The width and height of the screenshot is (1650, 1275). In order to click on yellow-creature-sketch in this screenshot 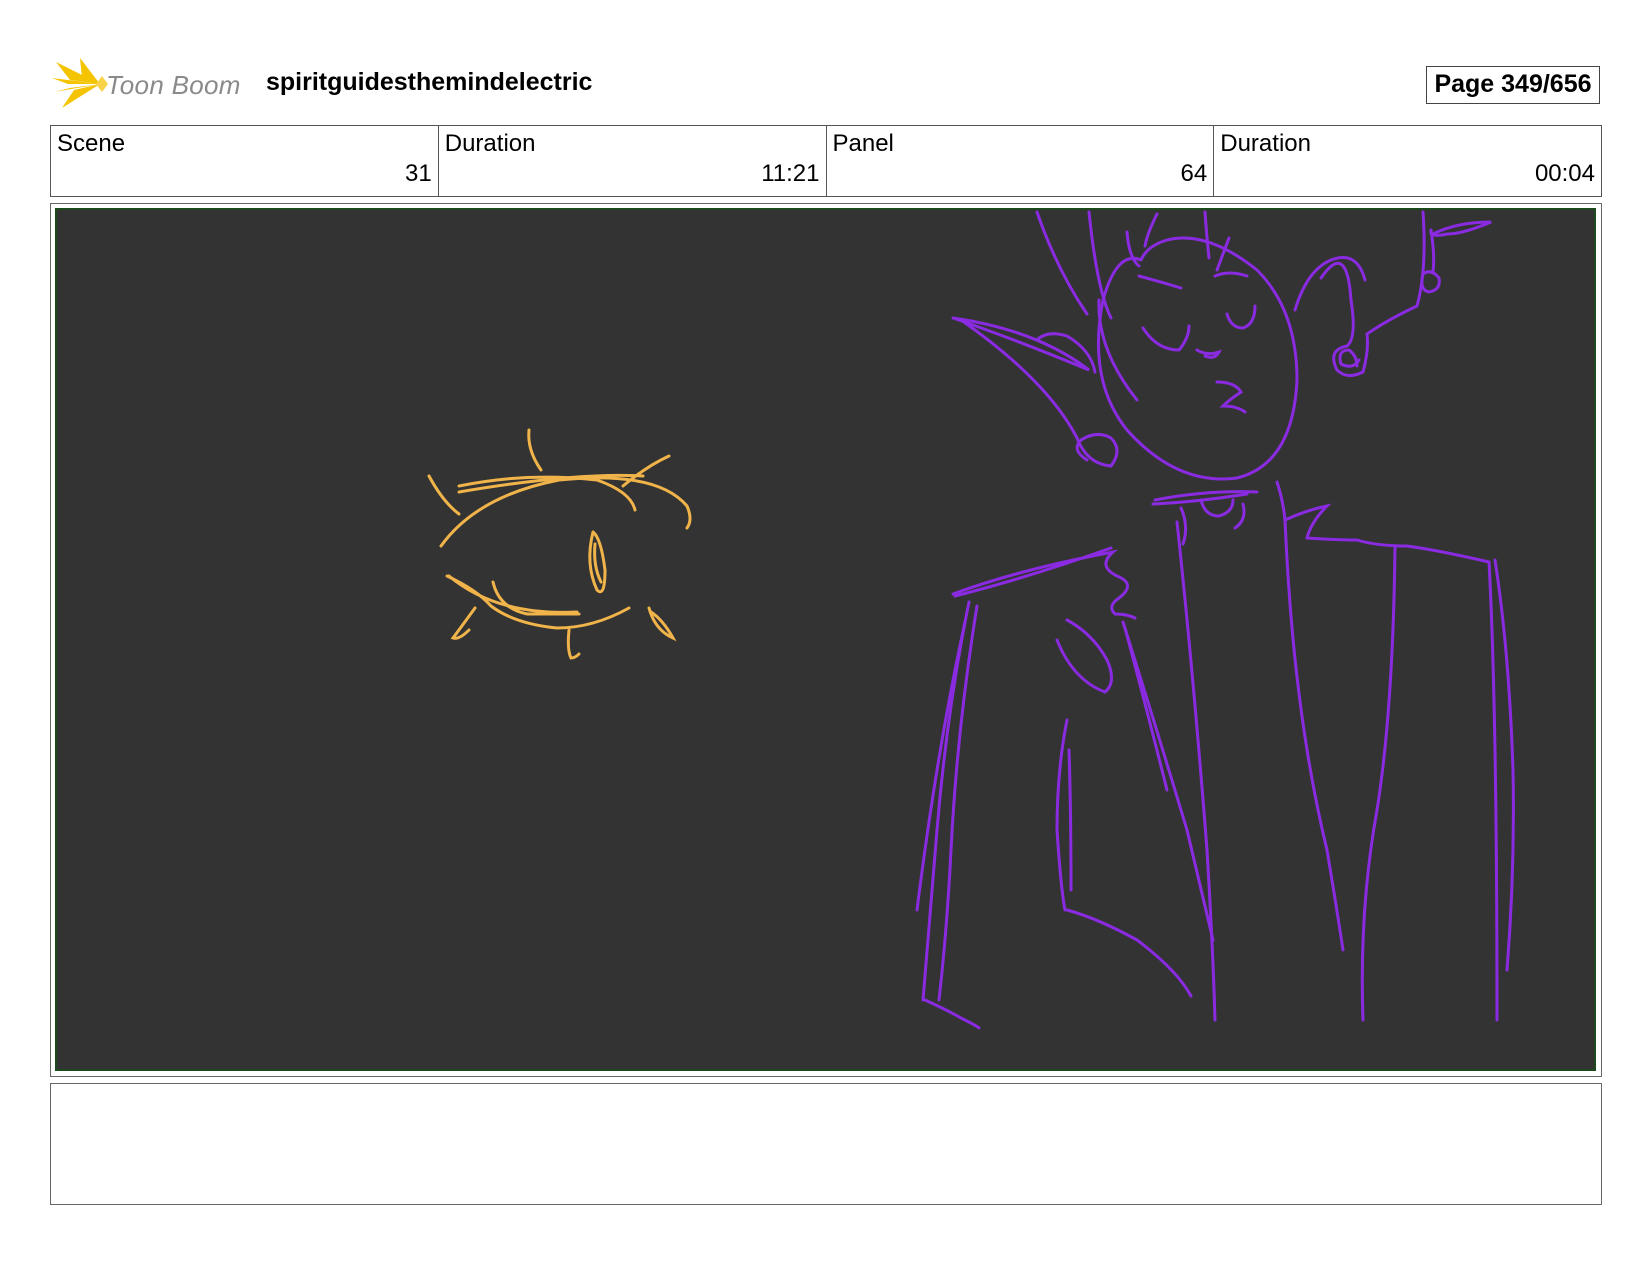, I will do `click(559, 544)`.